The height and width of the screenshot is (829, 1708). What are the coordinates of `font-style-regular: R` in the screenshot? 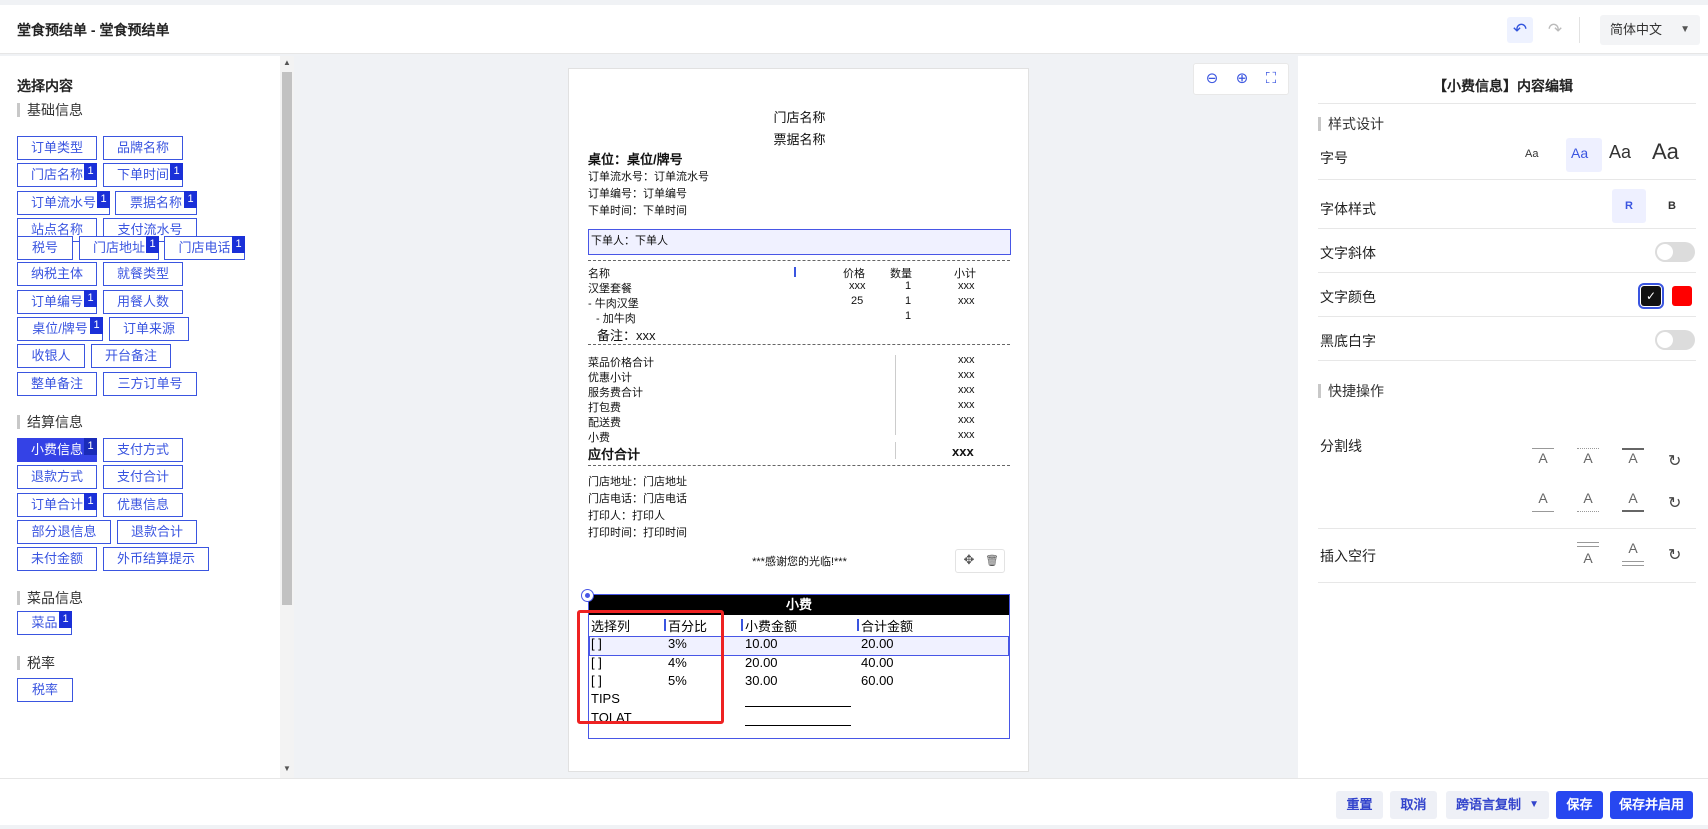 It's located at (1629, 206).